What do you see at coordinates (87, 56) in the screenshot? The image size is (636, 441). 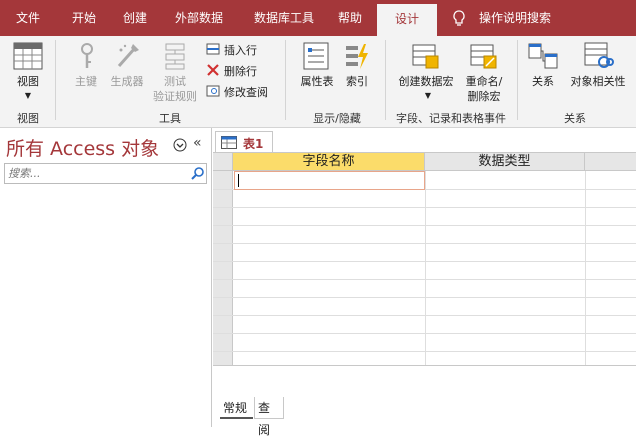 I see `key-icon` at bounding box center [87, 56].